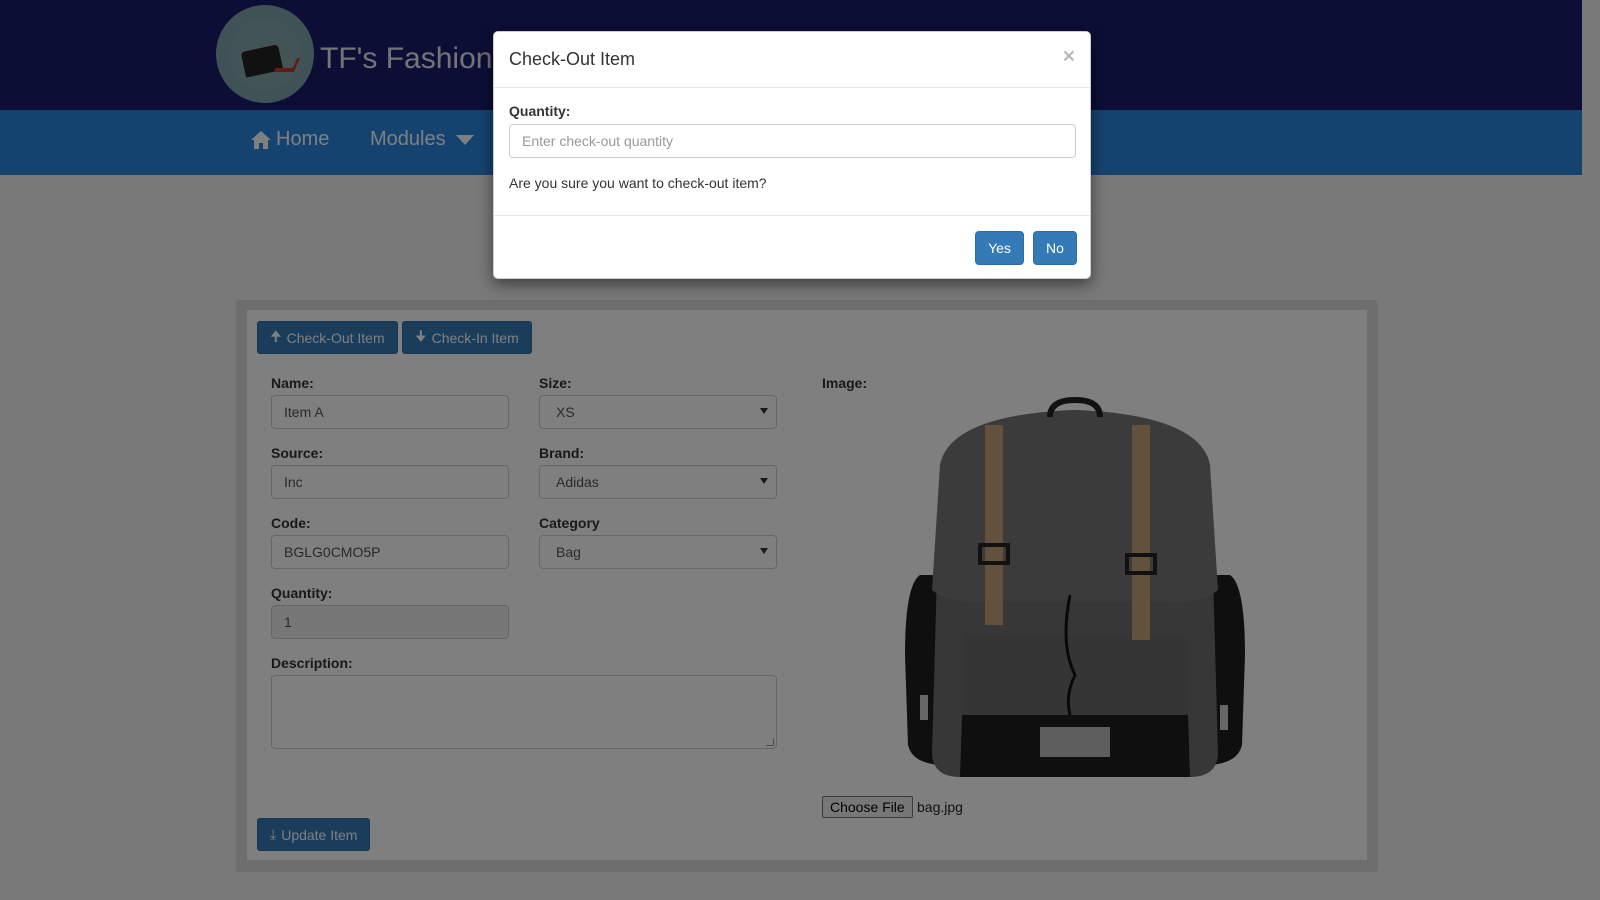 The width and height of the screenshot is (1600, 900). I want to click on modal-footer: Yes No, so click(792, 247).